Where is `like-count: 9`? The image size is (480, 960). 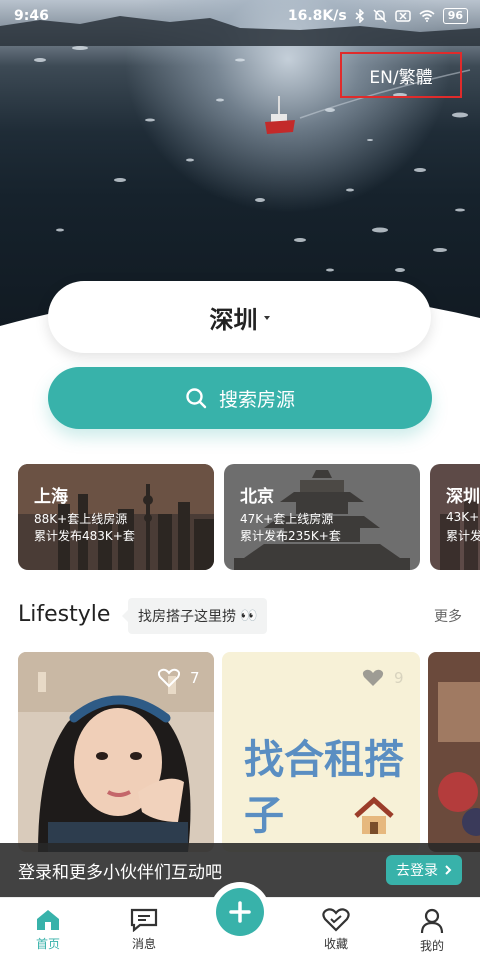
like-count: 9 is located at coordinates (399, 678).